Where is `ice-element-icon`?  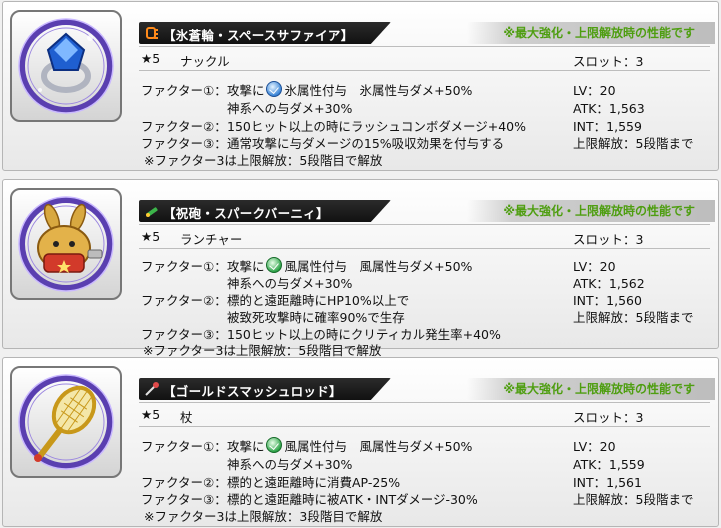 ice-element-icon is located at coordinates (273, 89).